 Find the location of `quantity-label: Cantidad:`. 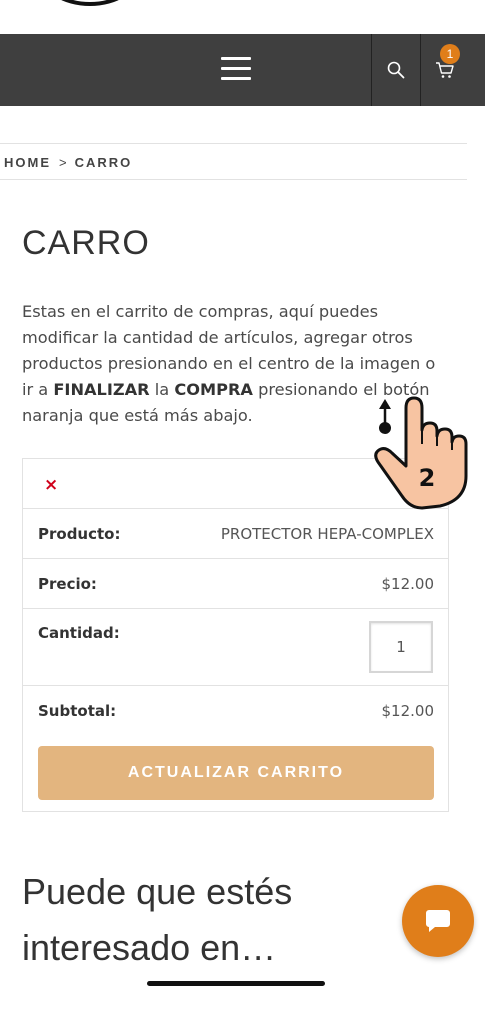

quantity-label: Cantidad: is located at coordinates (79, 633).